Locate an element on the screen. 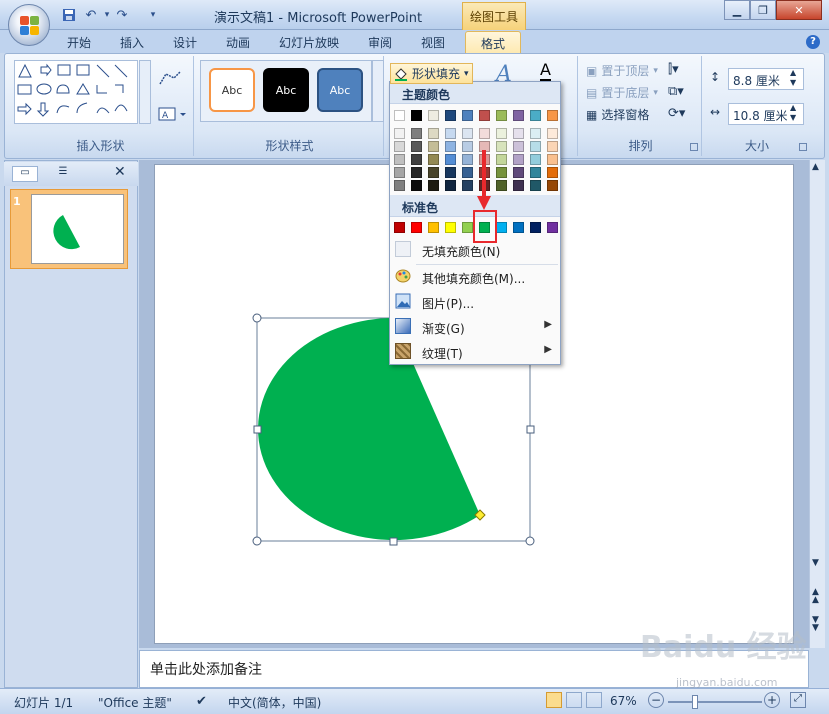 This screenshot has width=829, height=714. height-spinner: ▲ ▼ is located at coordinates (793, 78).